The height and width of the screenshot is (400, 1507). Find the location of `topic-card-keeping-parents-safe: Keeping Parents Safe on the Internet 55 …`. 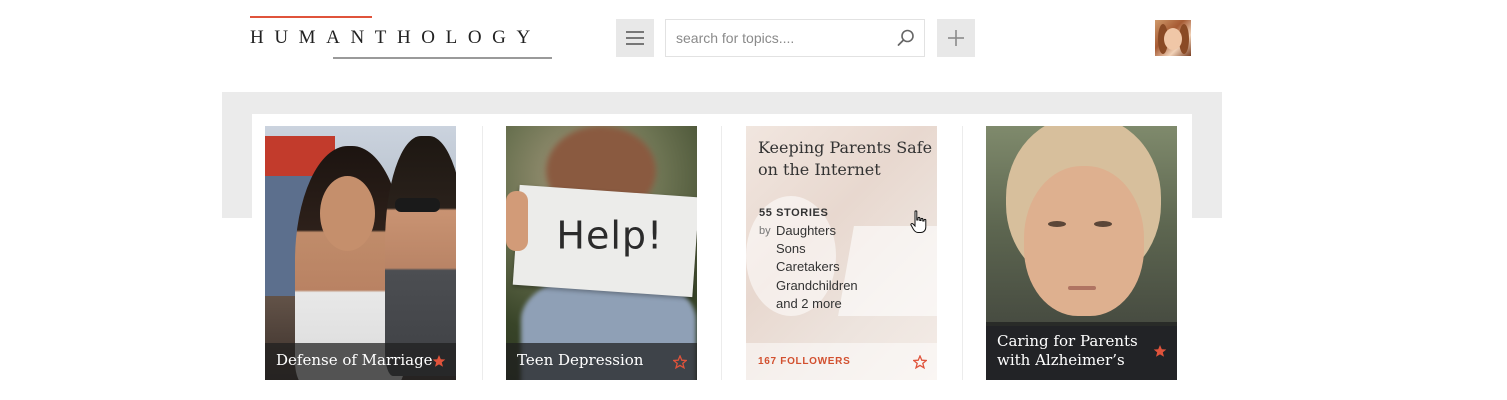

topic-card-keeping-parents-safe: Keeping Parents Safe on the Internet 55 … is located at coordinates (841, 253).